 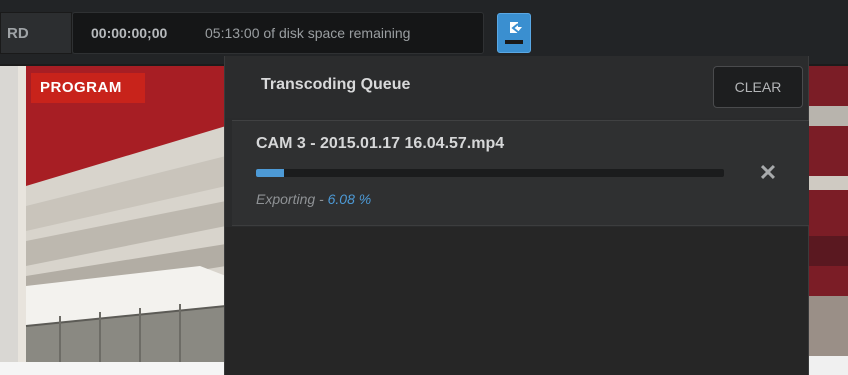 I want to click on secondary-video-frame, so click(x=828, y=220).